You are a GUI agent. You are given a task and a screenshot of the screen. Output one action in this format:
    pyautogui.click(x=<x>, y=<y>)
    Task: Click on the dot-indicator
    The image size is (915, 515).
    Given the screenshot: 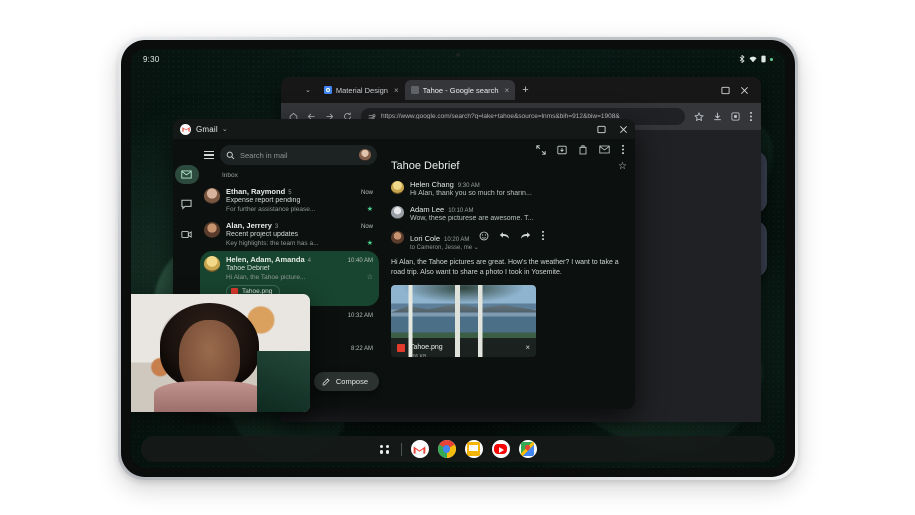 What is the action you would take?
    pyautogui.click(x=771, y=59)
    